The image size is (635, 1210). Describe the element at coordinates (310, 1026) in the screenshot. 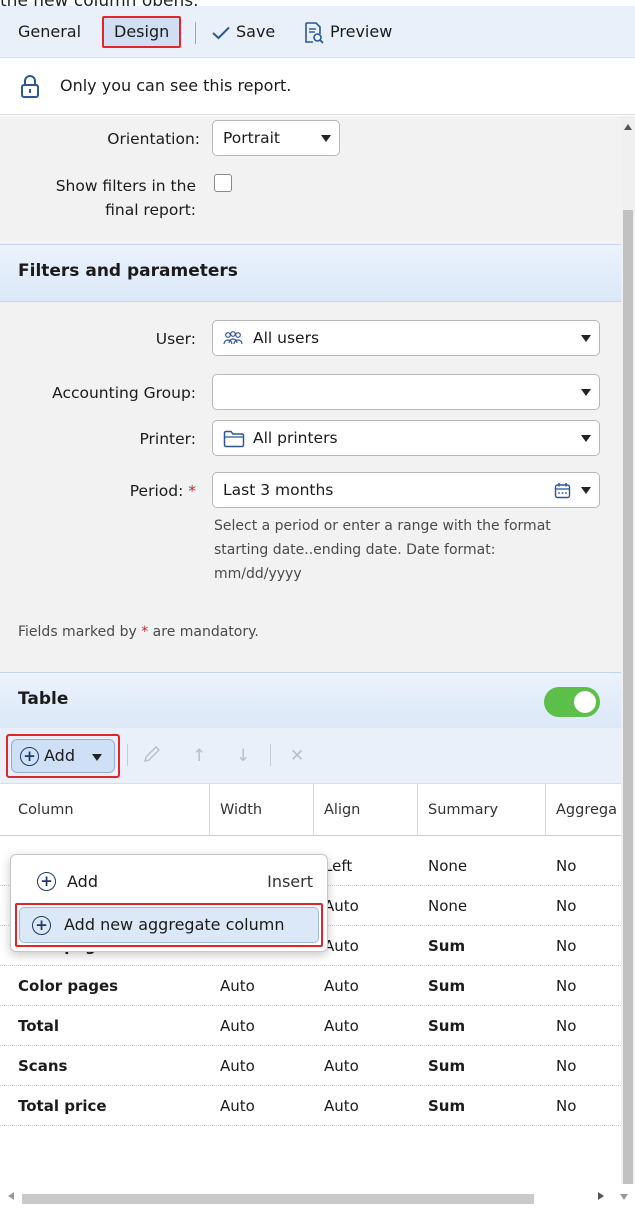

I see `table-row: Total Auto Auto Sum No` at that location.